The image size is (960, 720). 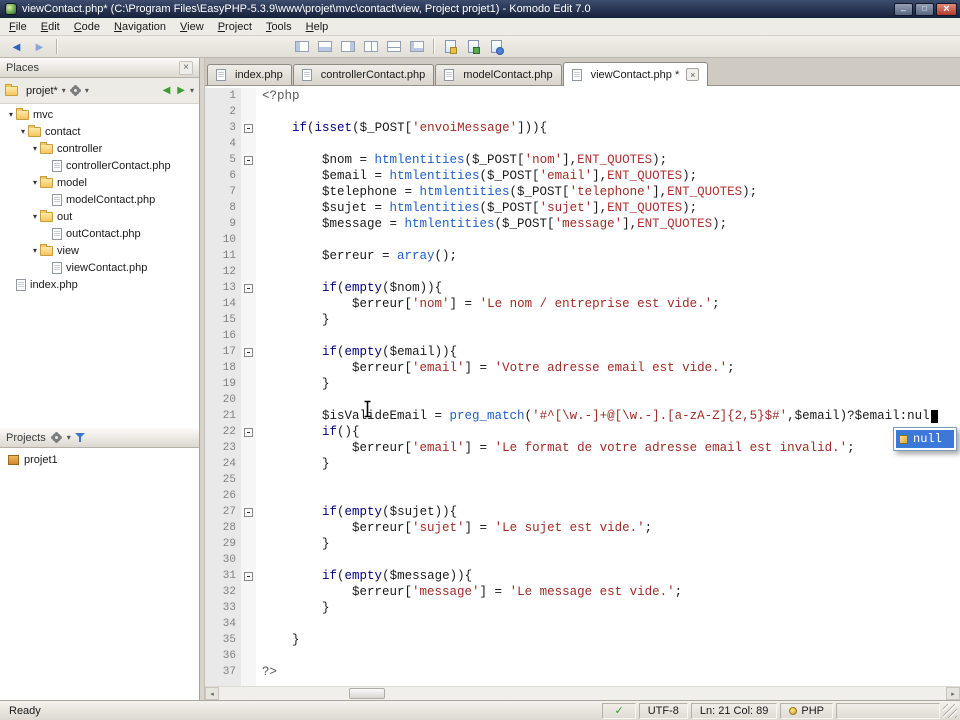 What do you see at coordinates (903, 9) in the screenshot?
I see `minimize-button` at bounding box center [903, 9].